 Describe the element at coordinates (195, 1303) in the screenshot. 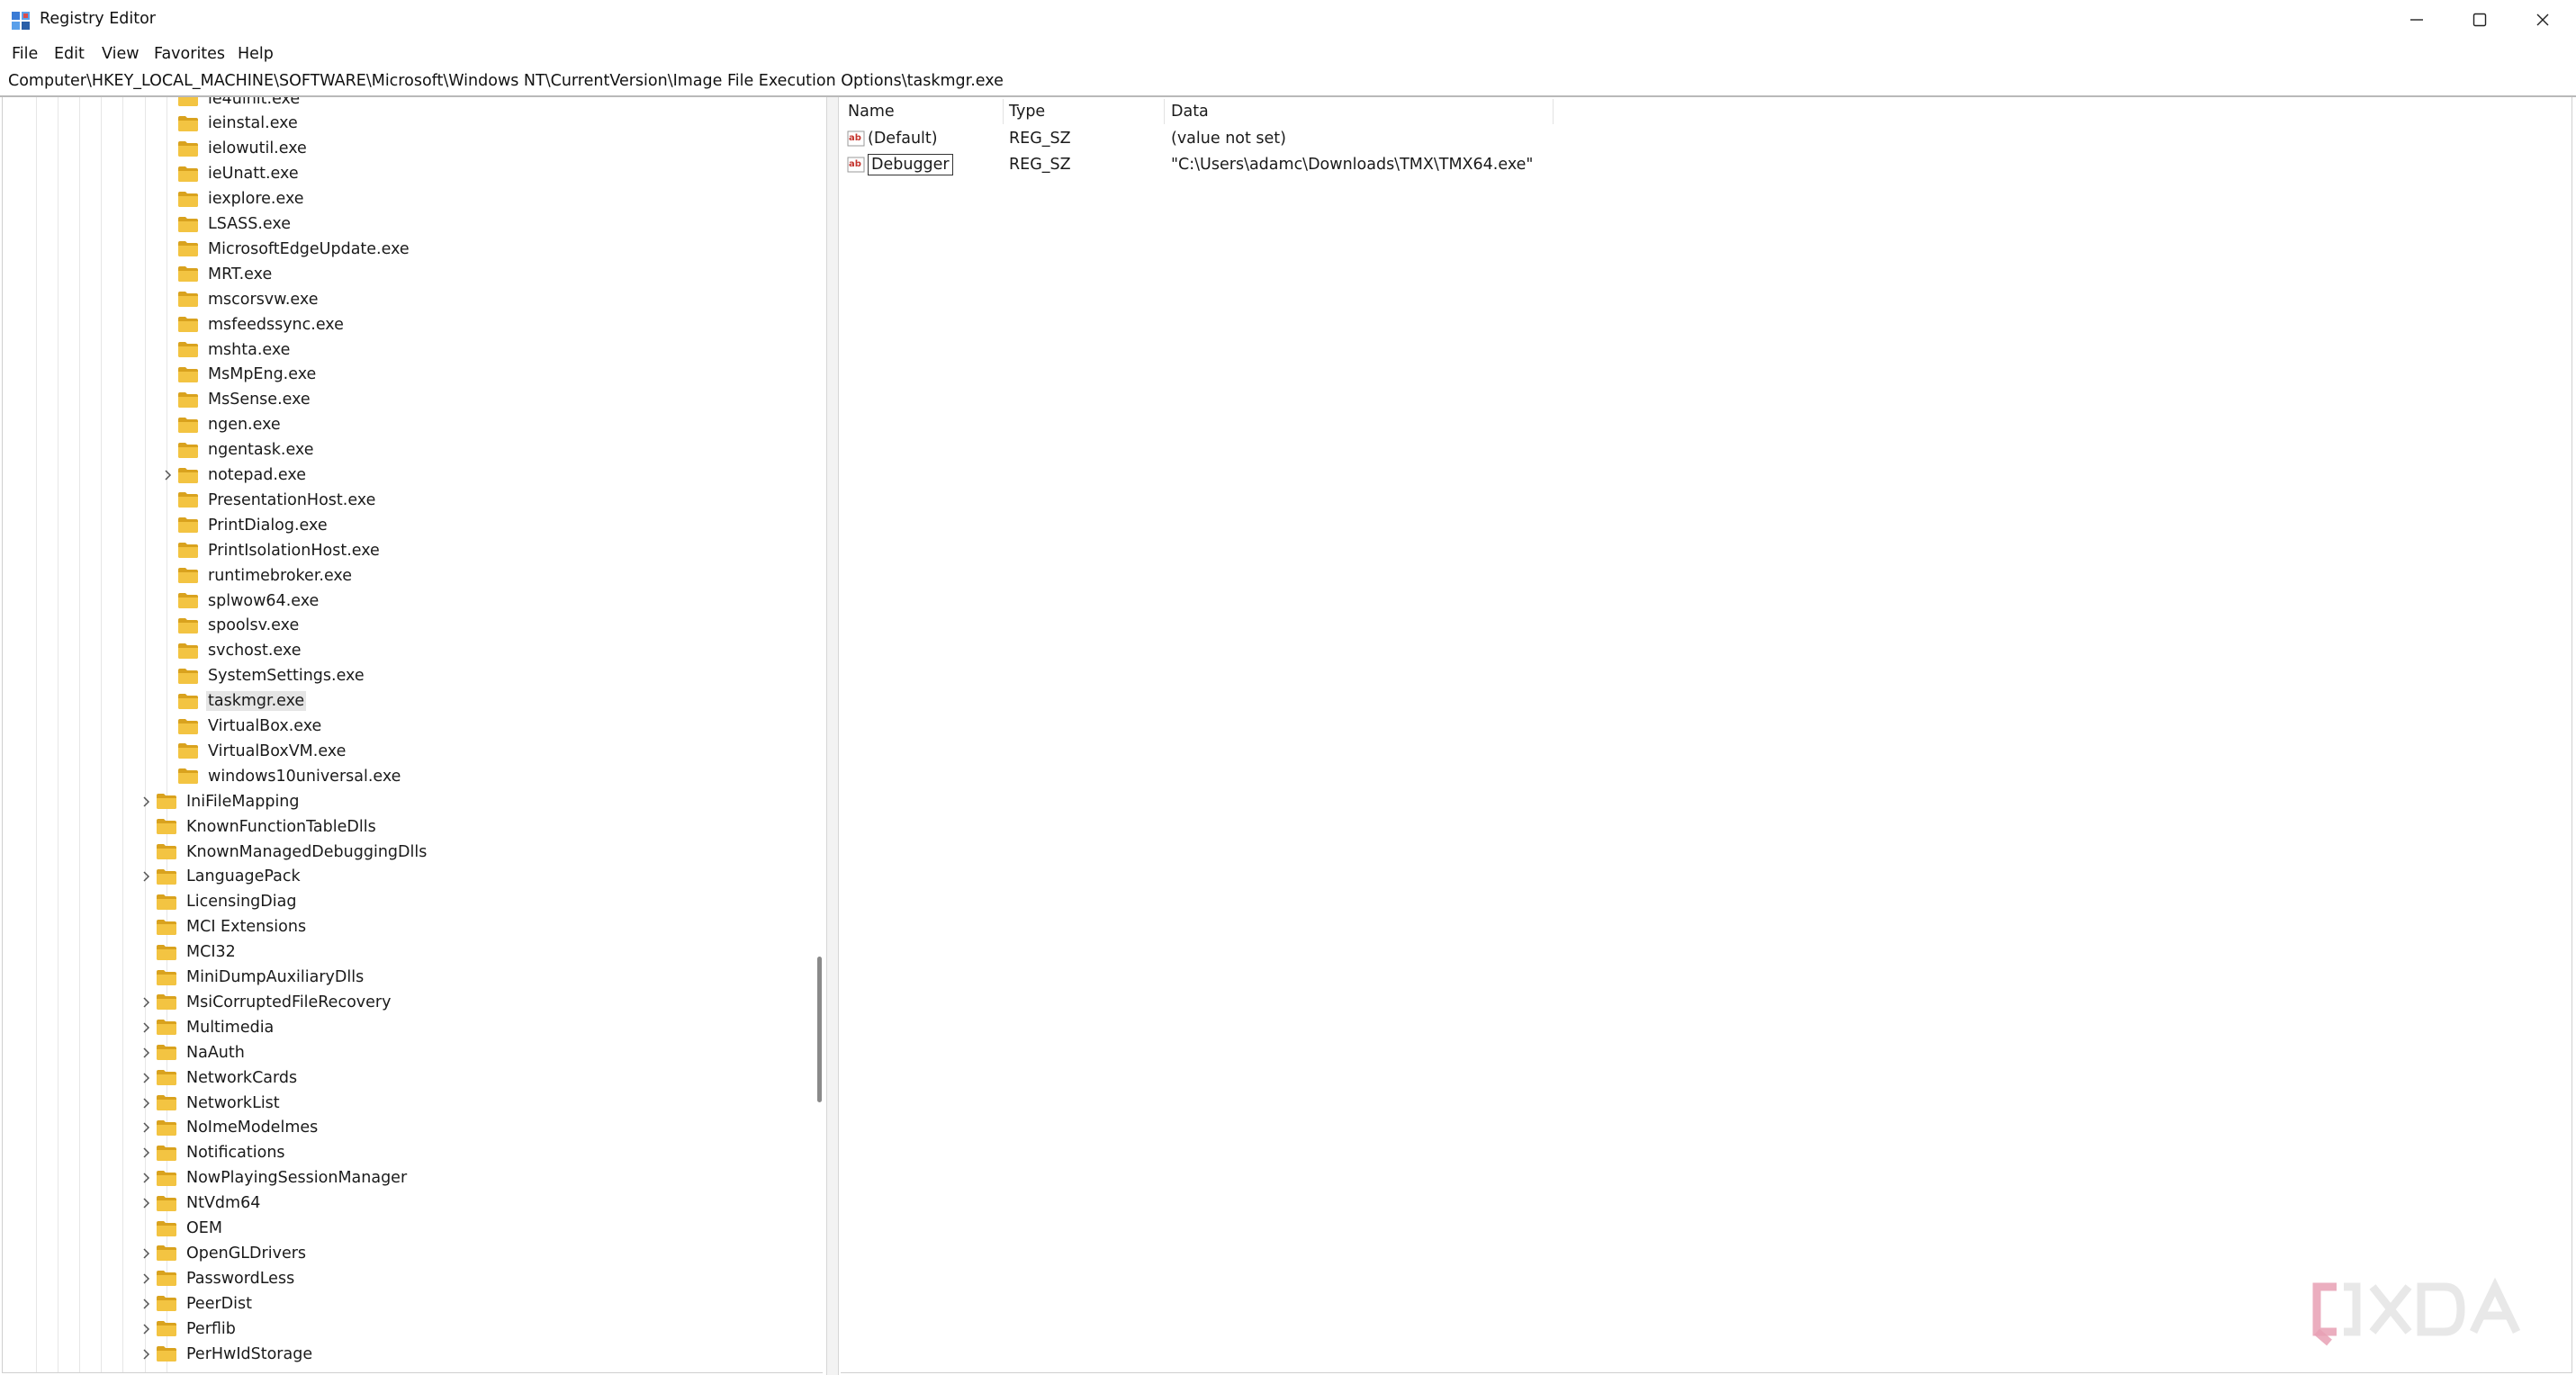

I see `tree-item: PeerDist` at that location.